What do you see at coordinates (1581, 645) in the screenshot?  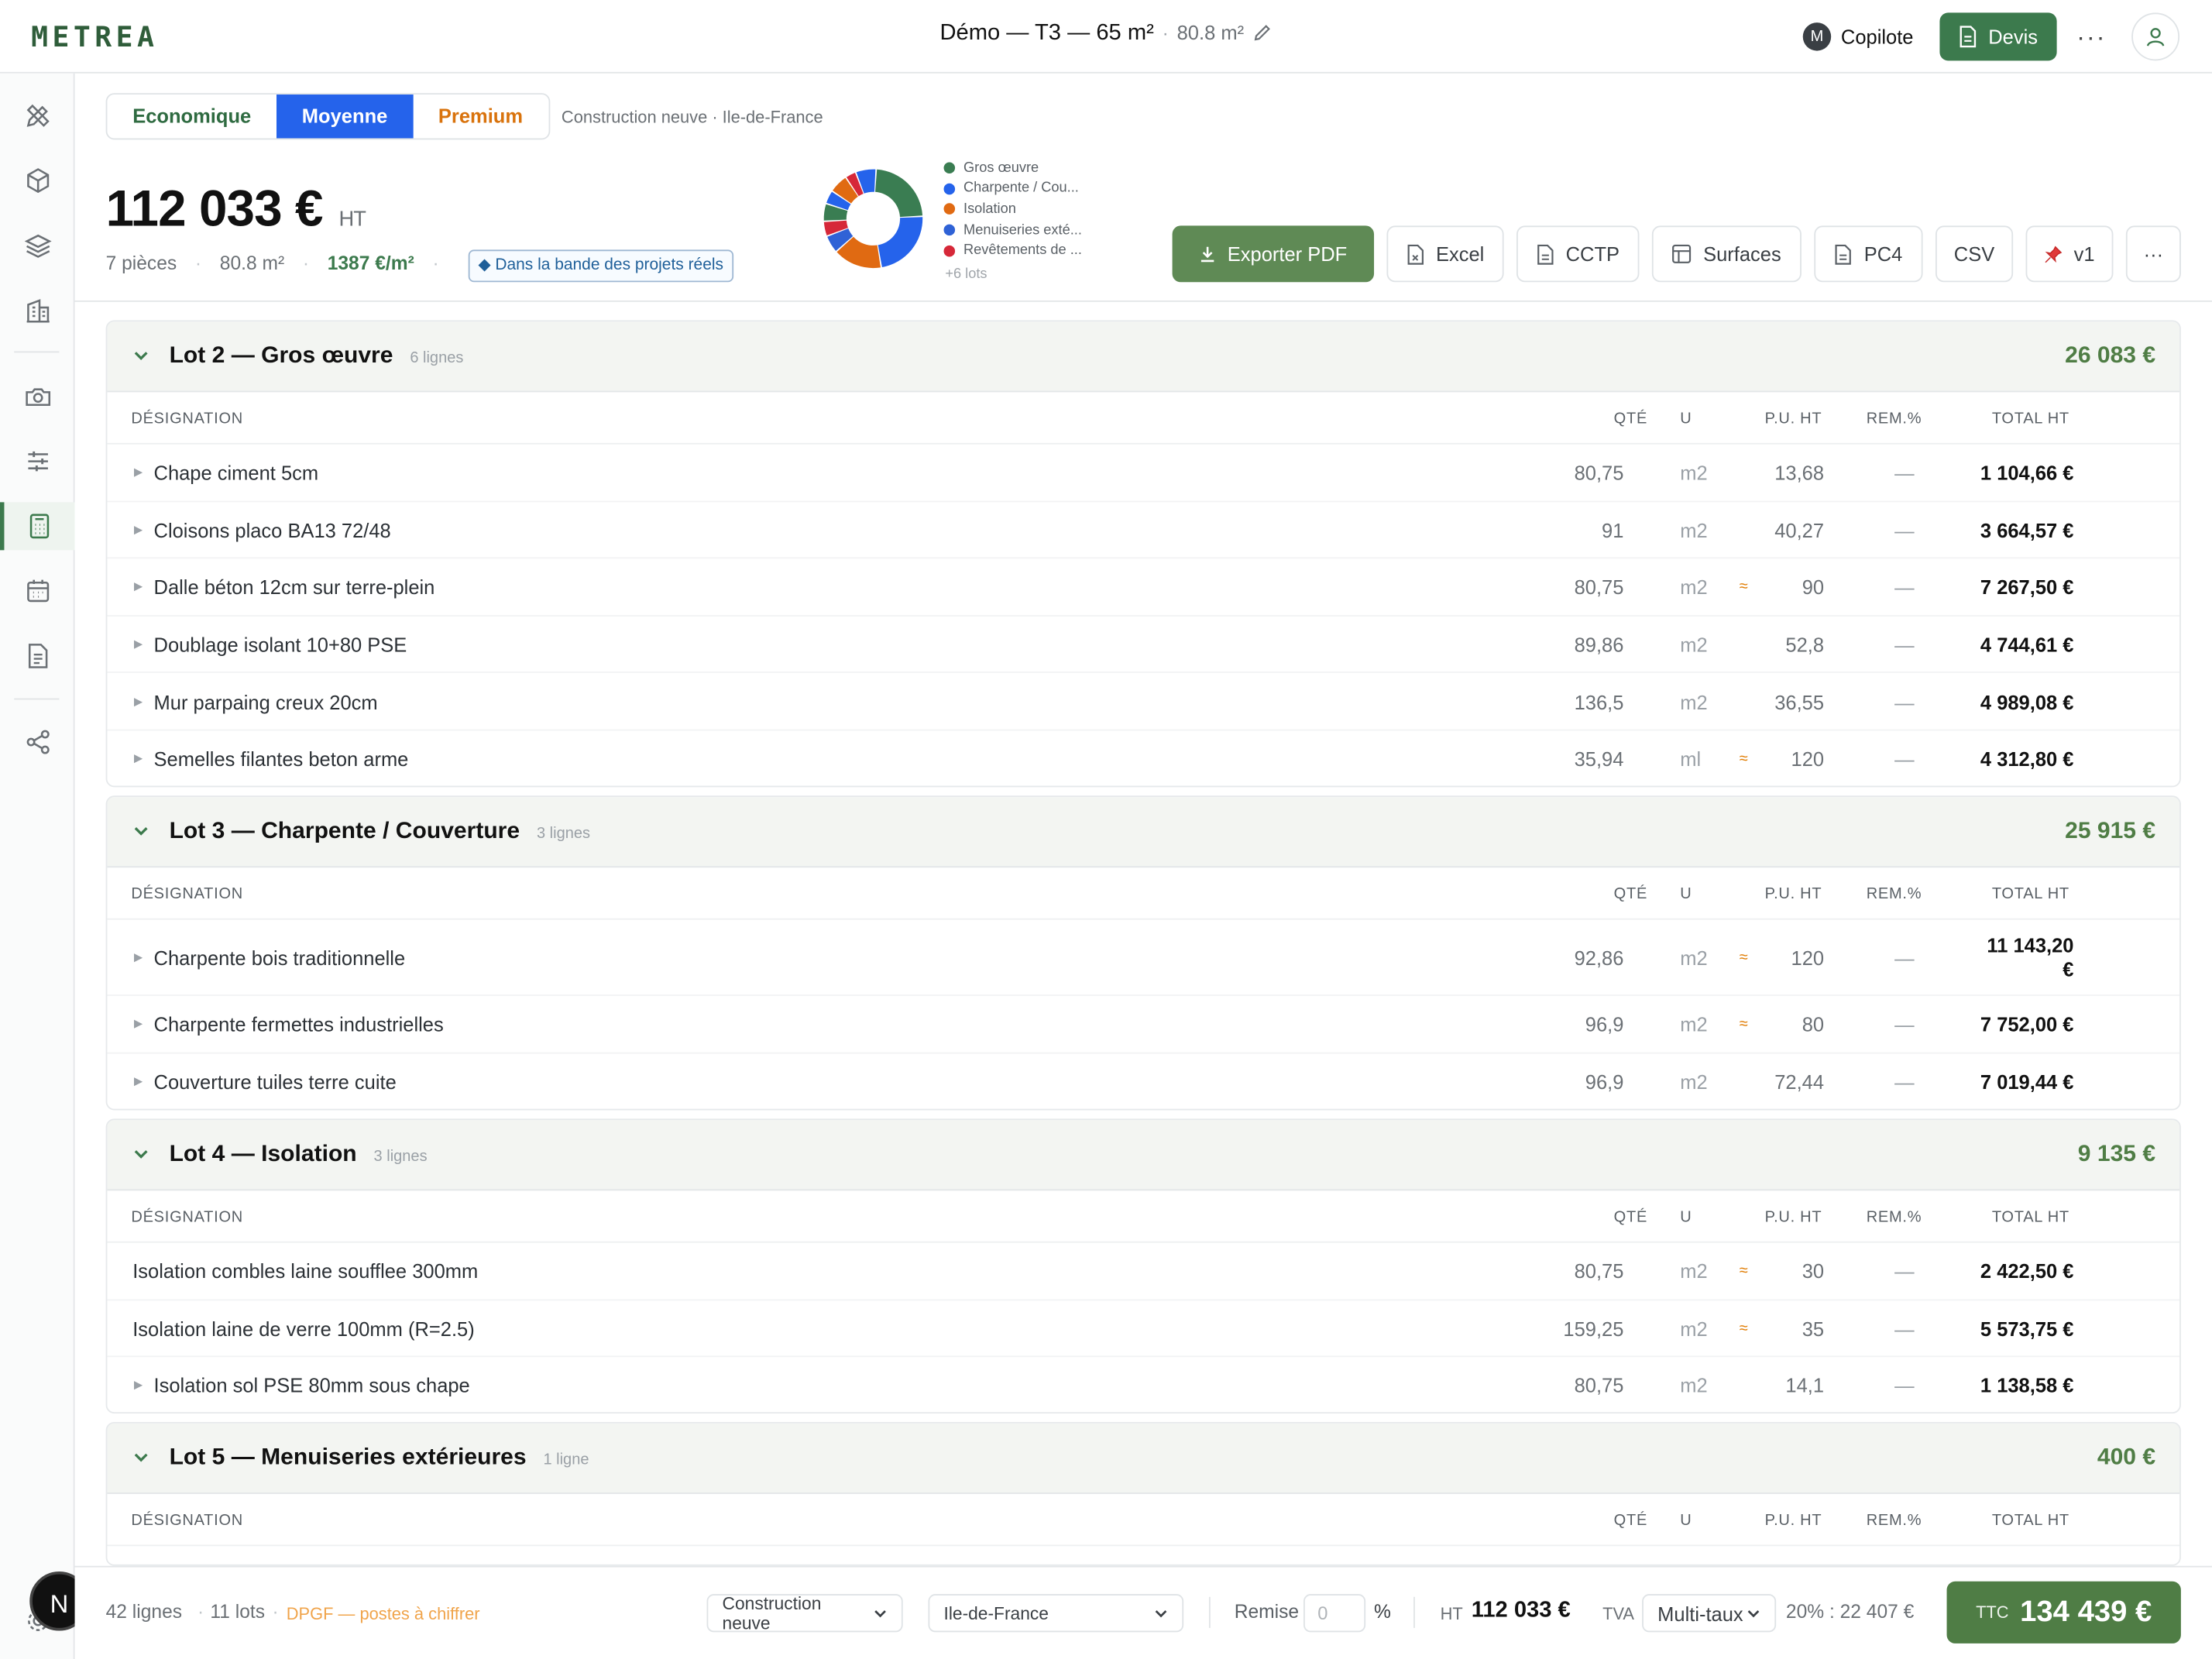 I see `row-qty: 89,86` at bounding box center [1581, 645].